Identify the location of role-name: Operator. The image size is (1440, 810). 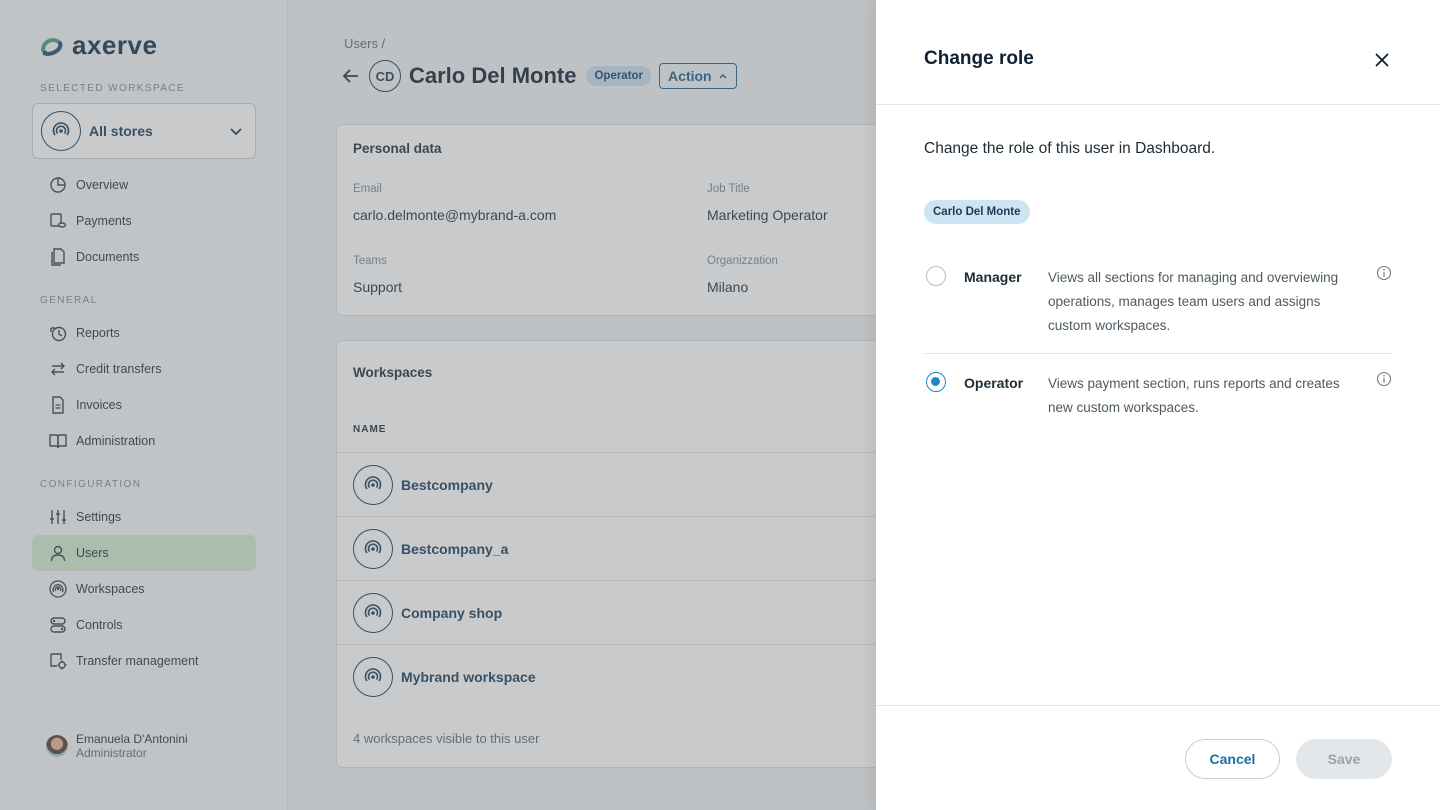
(994, 383).